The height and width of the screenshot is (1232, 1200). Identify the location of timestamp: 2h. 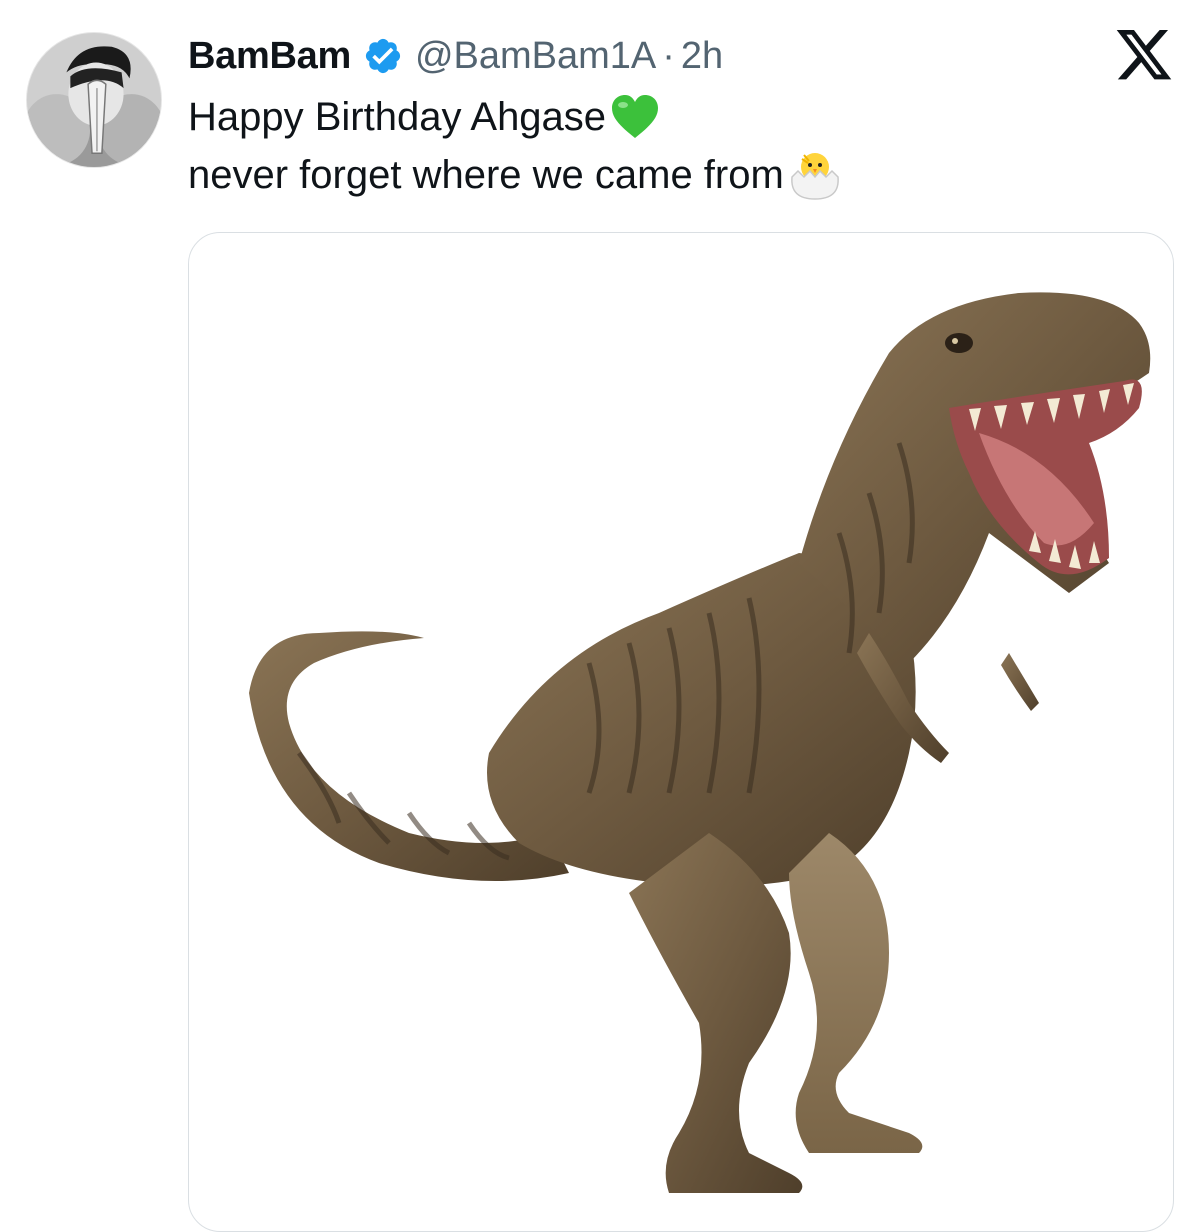
(702, 56).